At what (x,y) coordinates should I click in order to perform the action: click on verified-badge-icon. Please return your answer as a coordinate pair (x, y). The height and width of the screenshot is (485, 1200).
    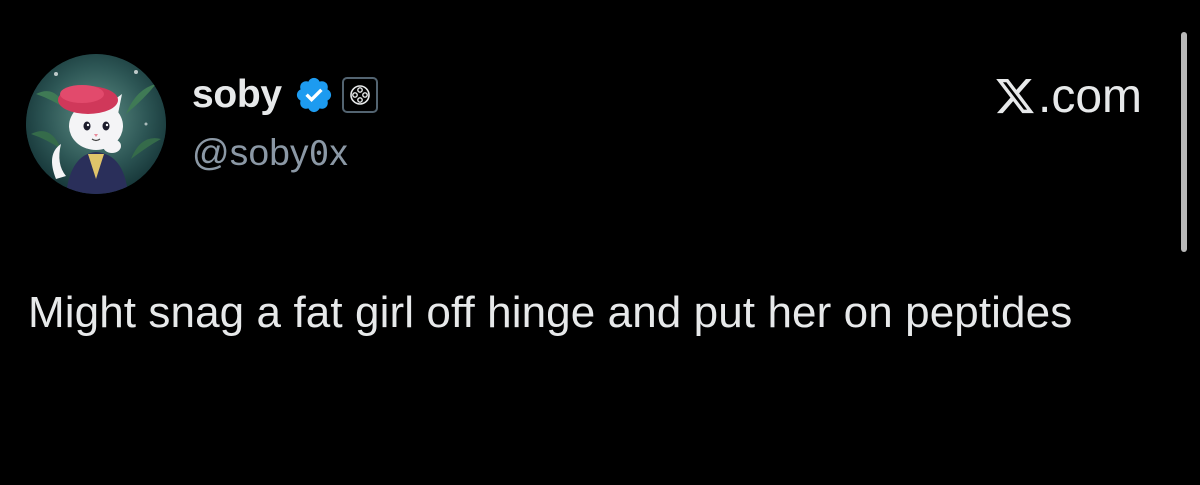
    Looking at the image, I should click on (314, 95).